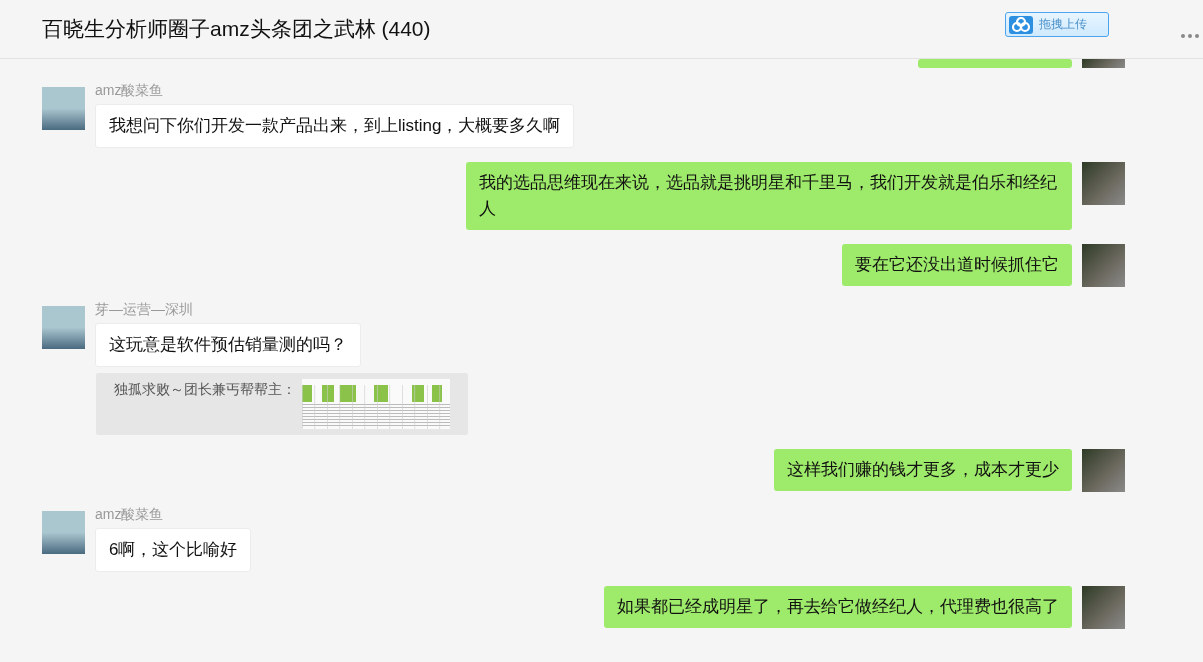 This screenshot has width=1203, height=662. Describe the element at coordinates (282, 404) in the screenshot. I see `quoted-message: 独孤求败～团长兼丐帮帮主：` at that location.